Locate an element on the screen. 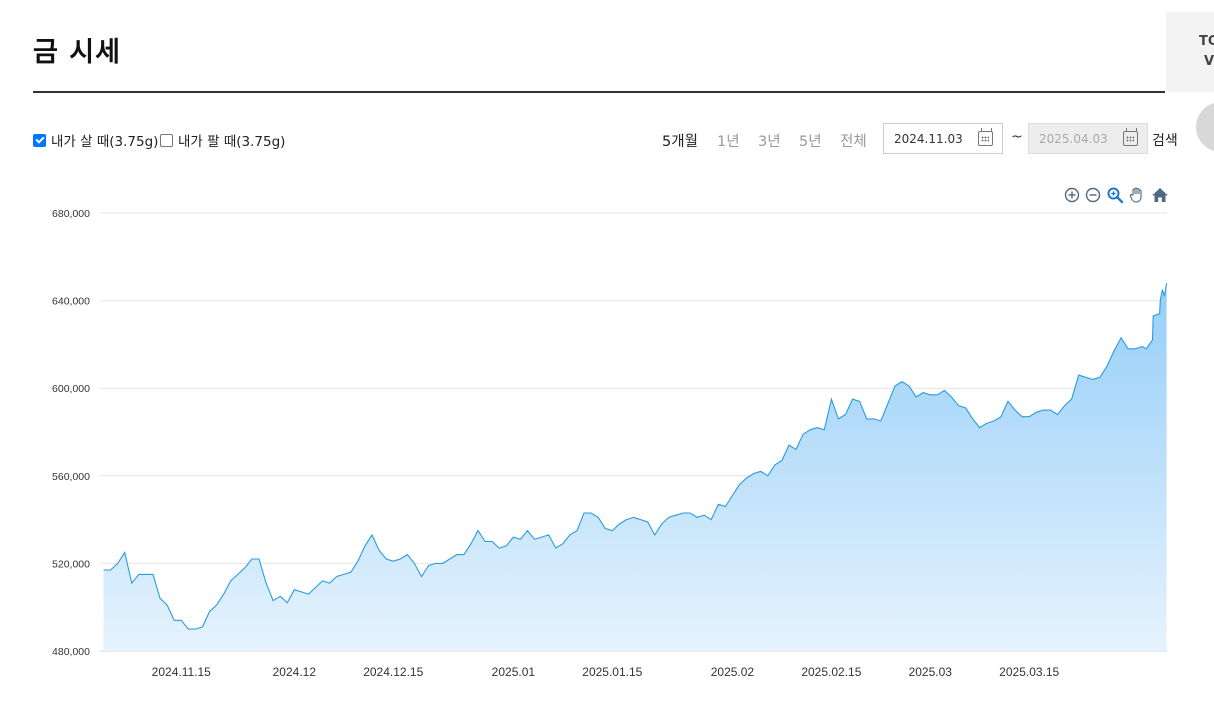 The height and width of the screenshot is (711, 1214). period-5-years: 5년 is located at coordinates (810, 140).